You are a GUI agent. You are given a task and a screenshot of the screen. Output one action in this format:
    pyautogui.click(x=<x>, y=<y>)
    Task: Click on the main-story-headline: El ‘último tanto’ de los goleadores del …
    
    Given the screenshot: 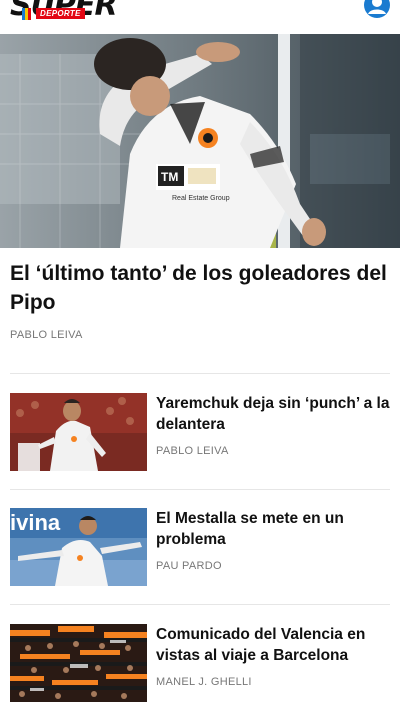 What is the action you would take?
    pyautogui.click(x=201, y=288)
    